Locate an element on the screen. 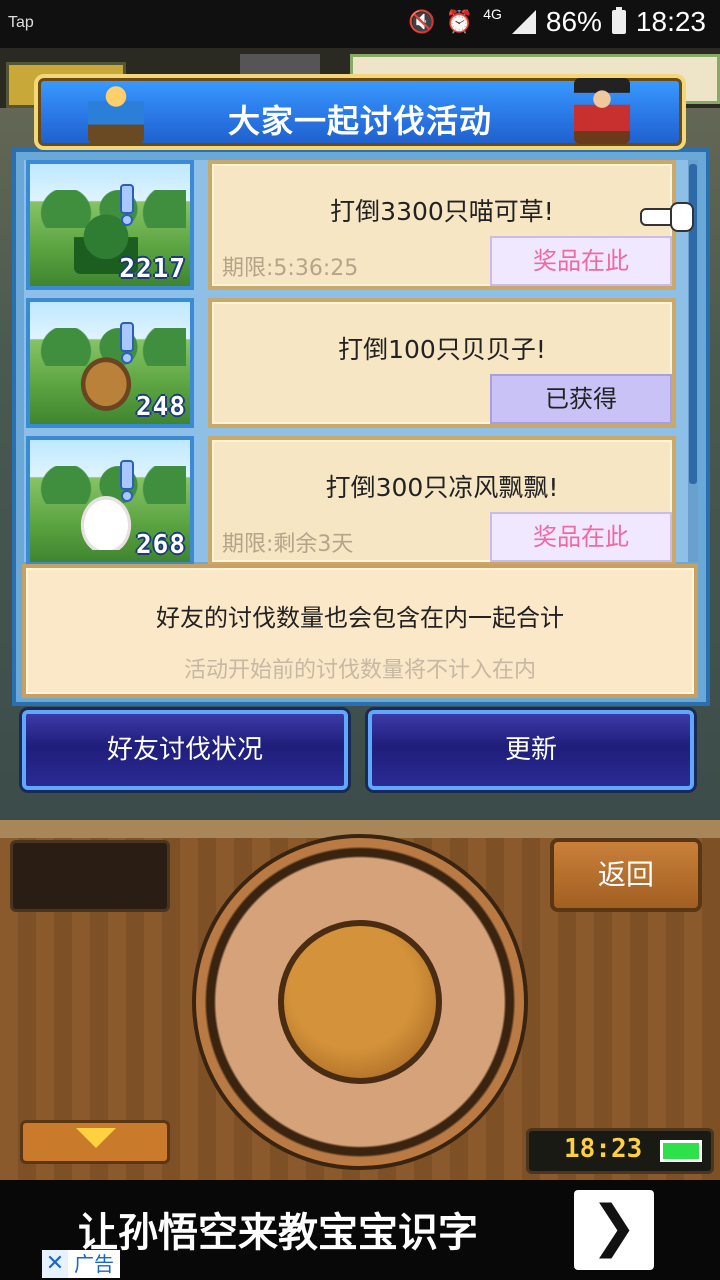 This screenshot has width=720, height=1280. hero-avatar-icon is located at coordinates (116, 111).